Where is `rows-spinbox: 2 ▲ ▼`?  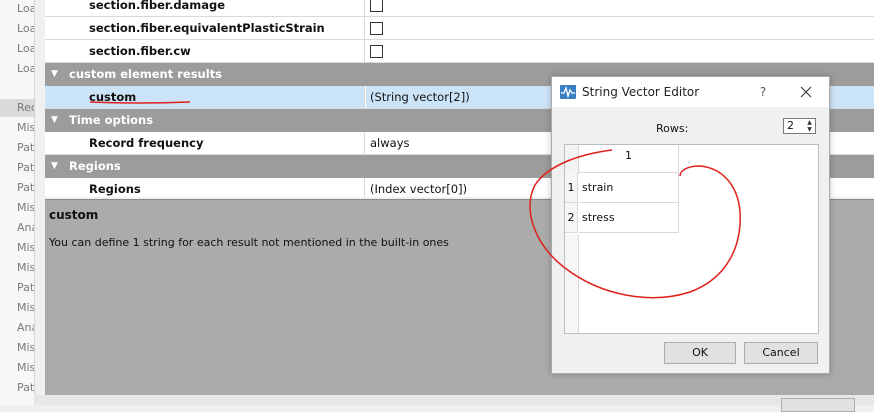
rows-spinbox: 2 ▲ ▼ is located at coordinates (799, 126).